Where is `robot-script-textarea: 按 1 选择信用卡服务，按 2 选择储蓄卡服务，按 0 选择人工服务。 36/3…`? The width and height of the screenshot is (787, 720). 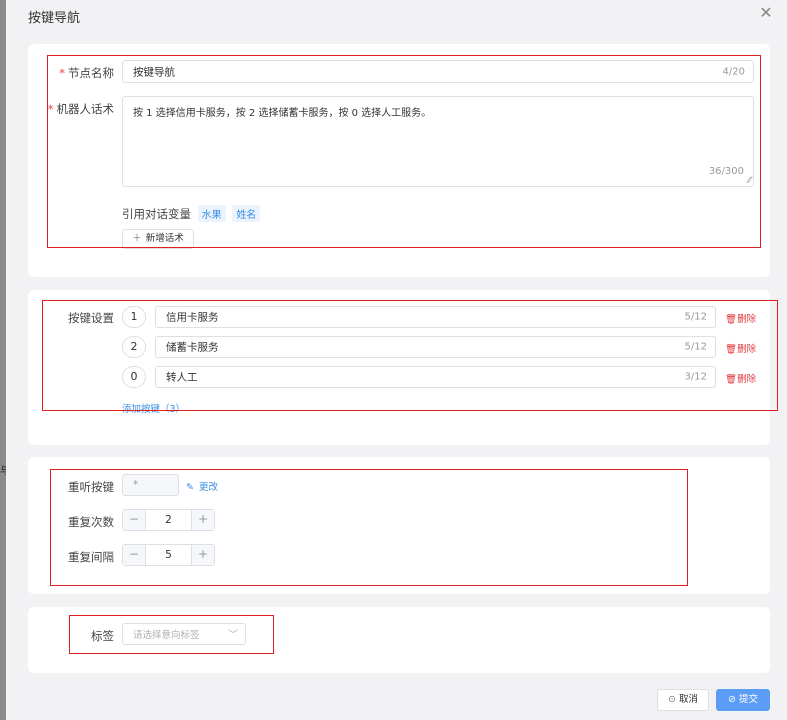 robot-script-textarea: 按 1 选择信用卡服务，按 2 选择储蓄卡服务，按 0 选择人工服务。 36/3… is located at coordinates (438, 141).